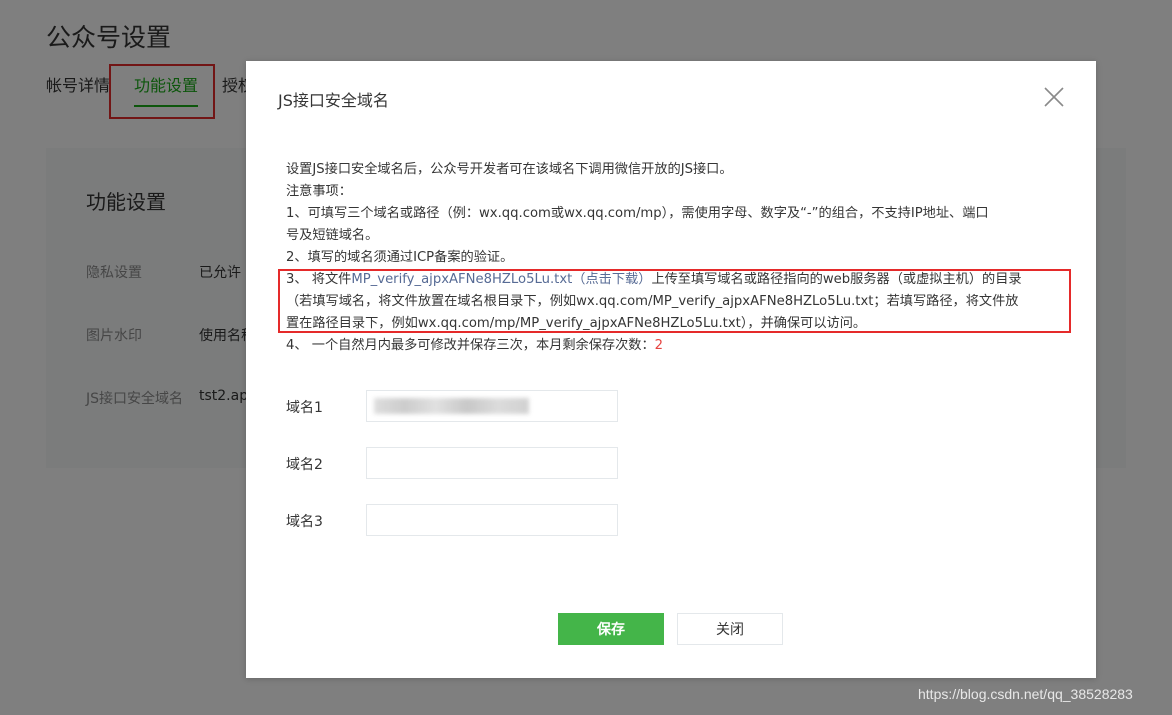 This screenshot has height=715, width=1172. Describe the element at coordinates (836, 279) in the screenshot. I see `note-3-suffix: 上传至填写域名或路径指向的web服务器（或虚拟主机）的目录` at that location.